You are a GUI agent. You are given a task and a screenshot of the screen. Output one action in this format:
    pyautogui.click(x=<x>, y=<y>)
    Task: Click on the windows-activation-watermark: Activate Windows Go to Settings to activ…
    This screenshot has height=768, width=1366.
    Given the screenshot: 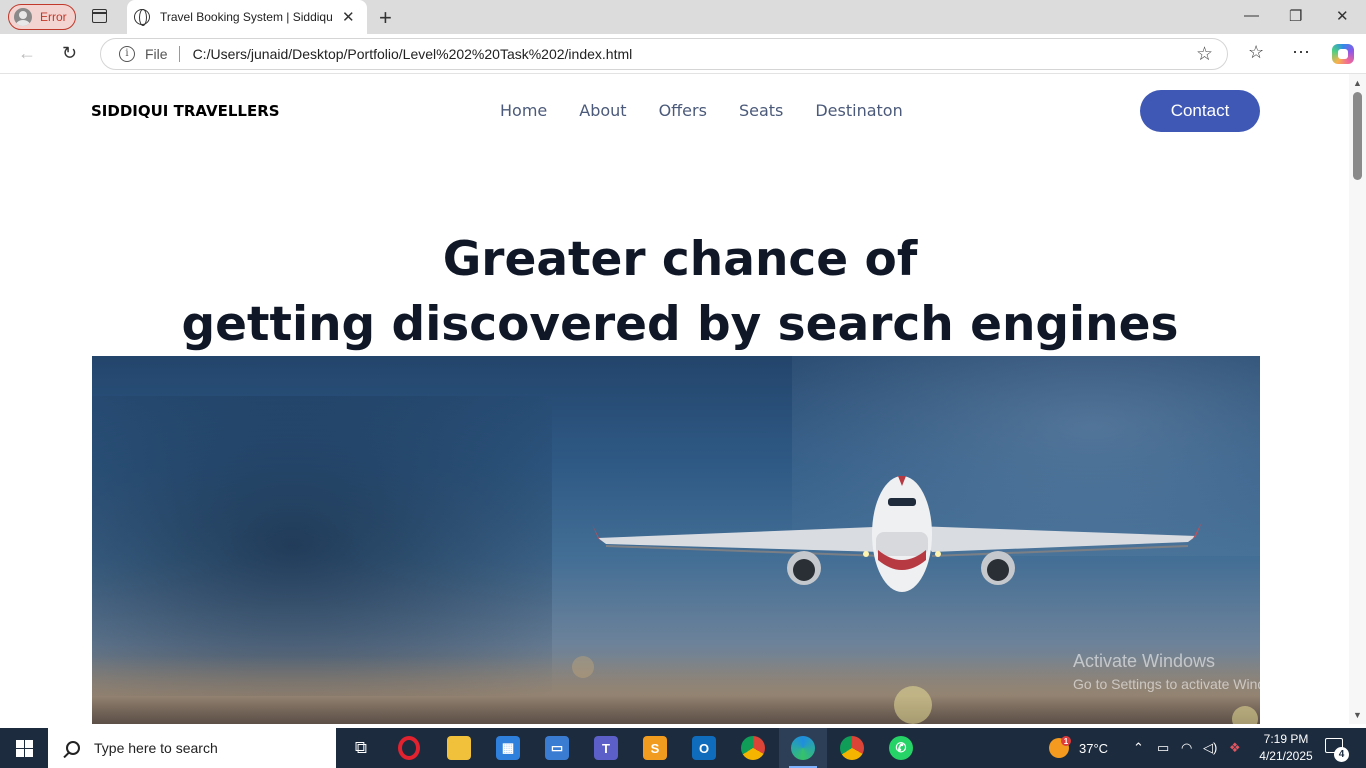 What is the action you would take?
    pyautogui.click(x=1183, y=671)
    